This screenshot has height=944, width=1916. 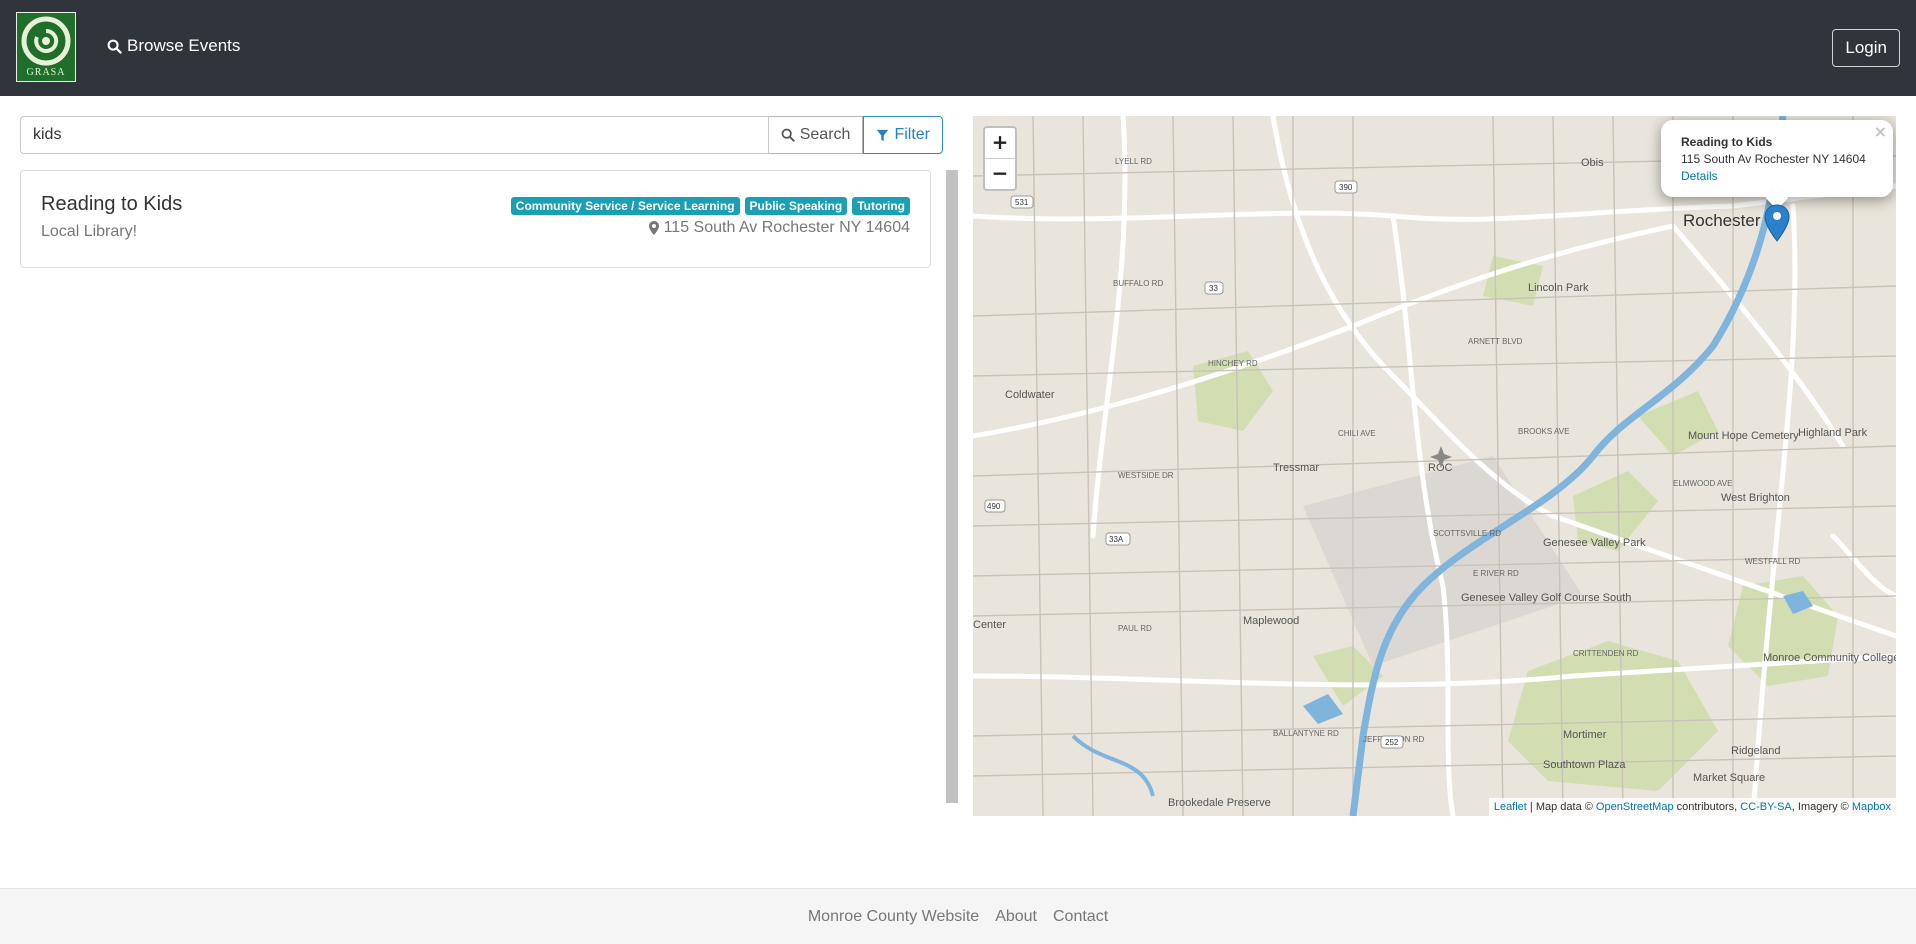 What do you see at coordinates (46, 72) in the screenshot?
I see `logo-text: GRASA` at bounding box center [46, 72].